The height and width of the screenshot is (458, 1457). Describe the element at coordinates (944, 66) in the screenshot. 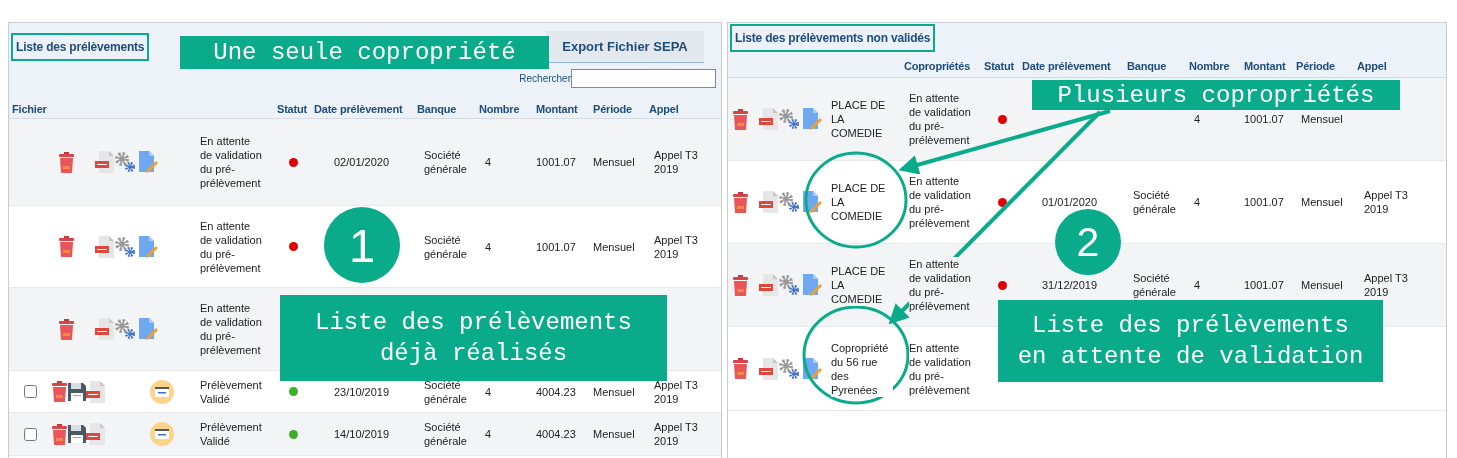

I see `column-header: Copropriétés` at that location.